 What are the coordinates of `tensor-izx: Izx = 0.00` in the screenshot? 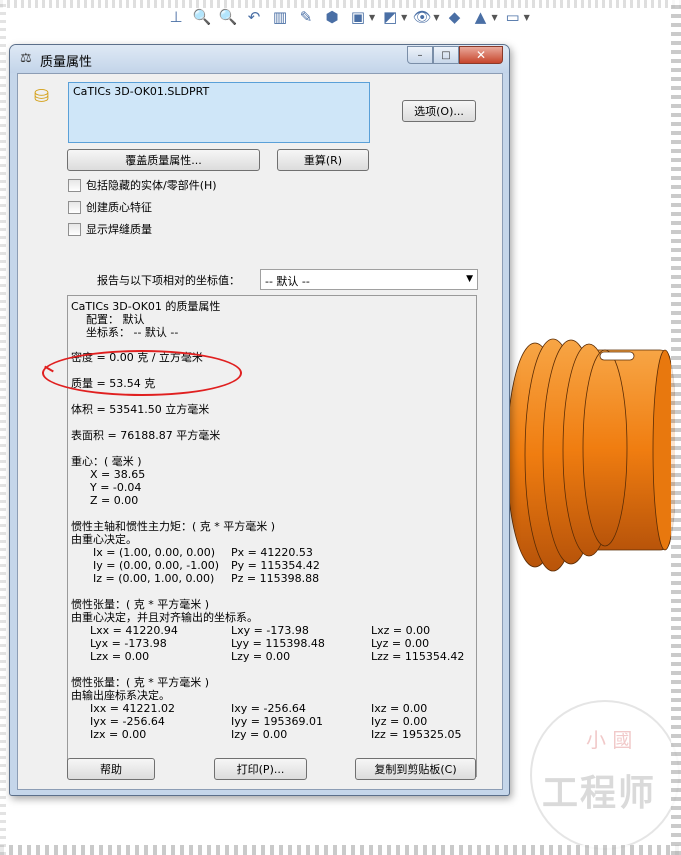 It's located at (118, 734).